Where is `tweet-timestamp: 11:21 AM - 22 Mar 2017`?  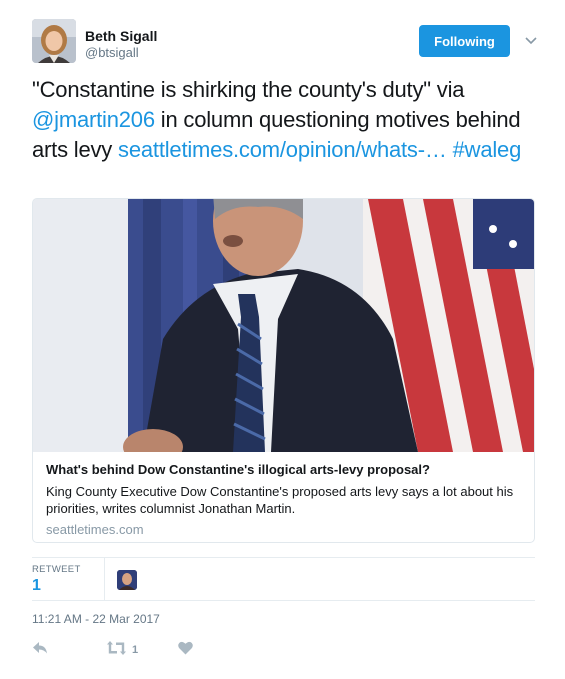 tweet-timestamp: 11:21 AM - 22 Mar 2017 is located at coordinates (96, 619).